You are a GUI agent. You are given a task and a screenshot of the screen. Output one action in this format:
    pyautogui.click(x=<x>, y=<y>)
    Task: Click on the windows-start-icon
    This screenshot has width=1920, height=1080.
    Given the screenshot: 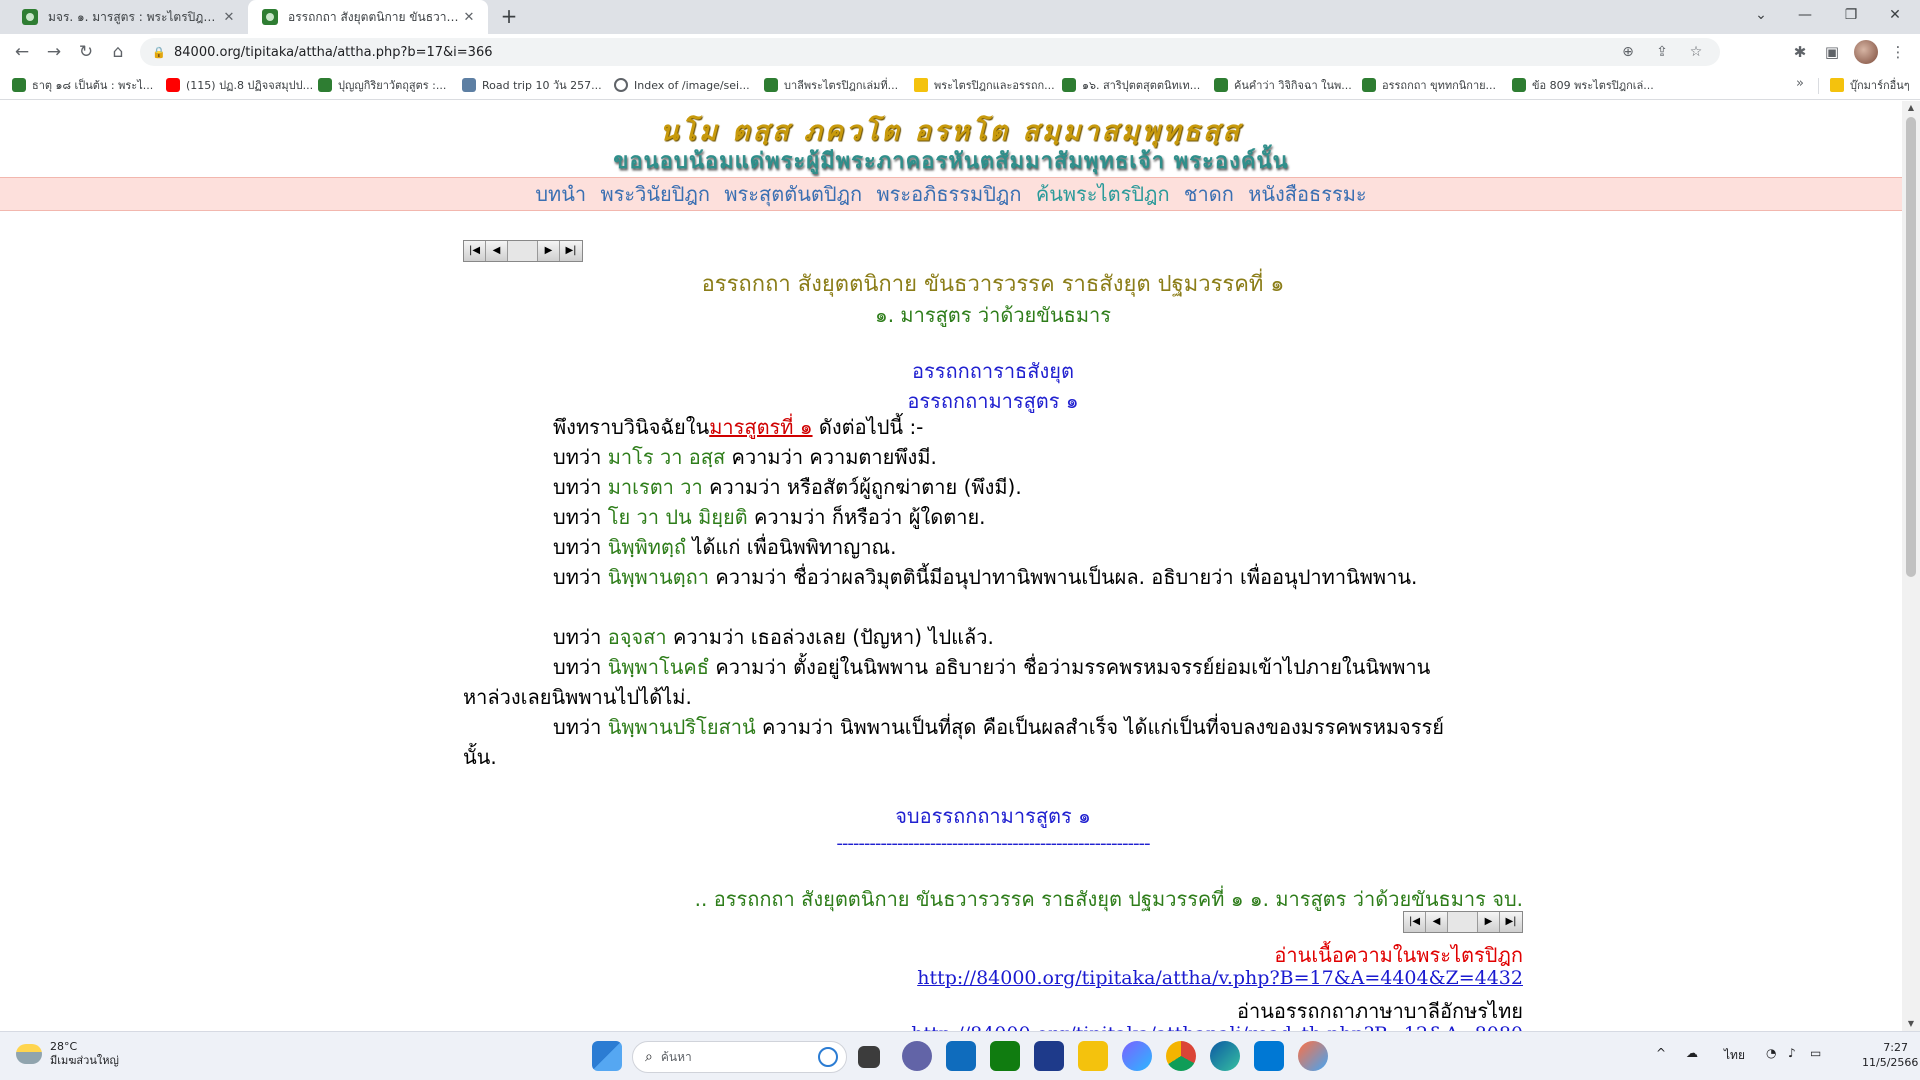 What is the action you would take?
    pyautogui.click(x=607, y=1056)
    